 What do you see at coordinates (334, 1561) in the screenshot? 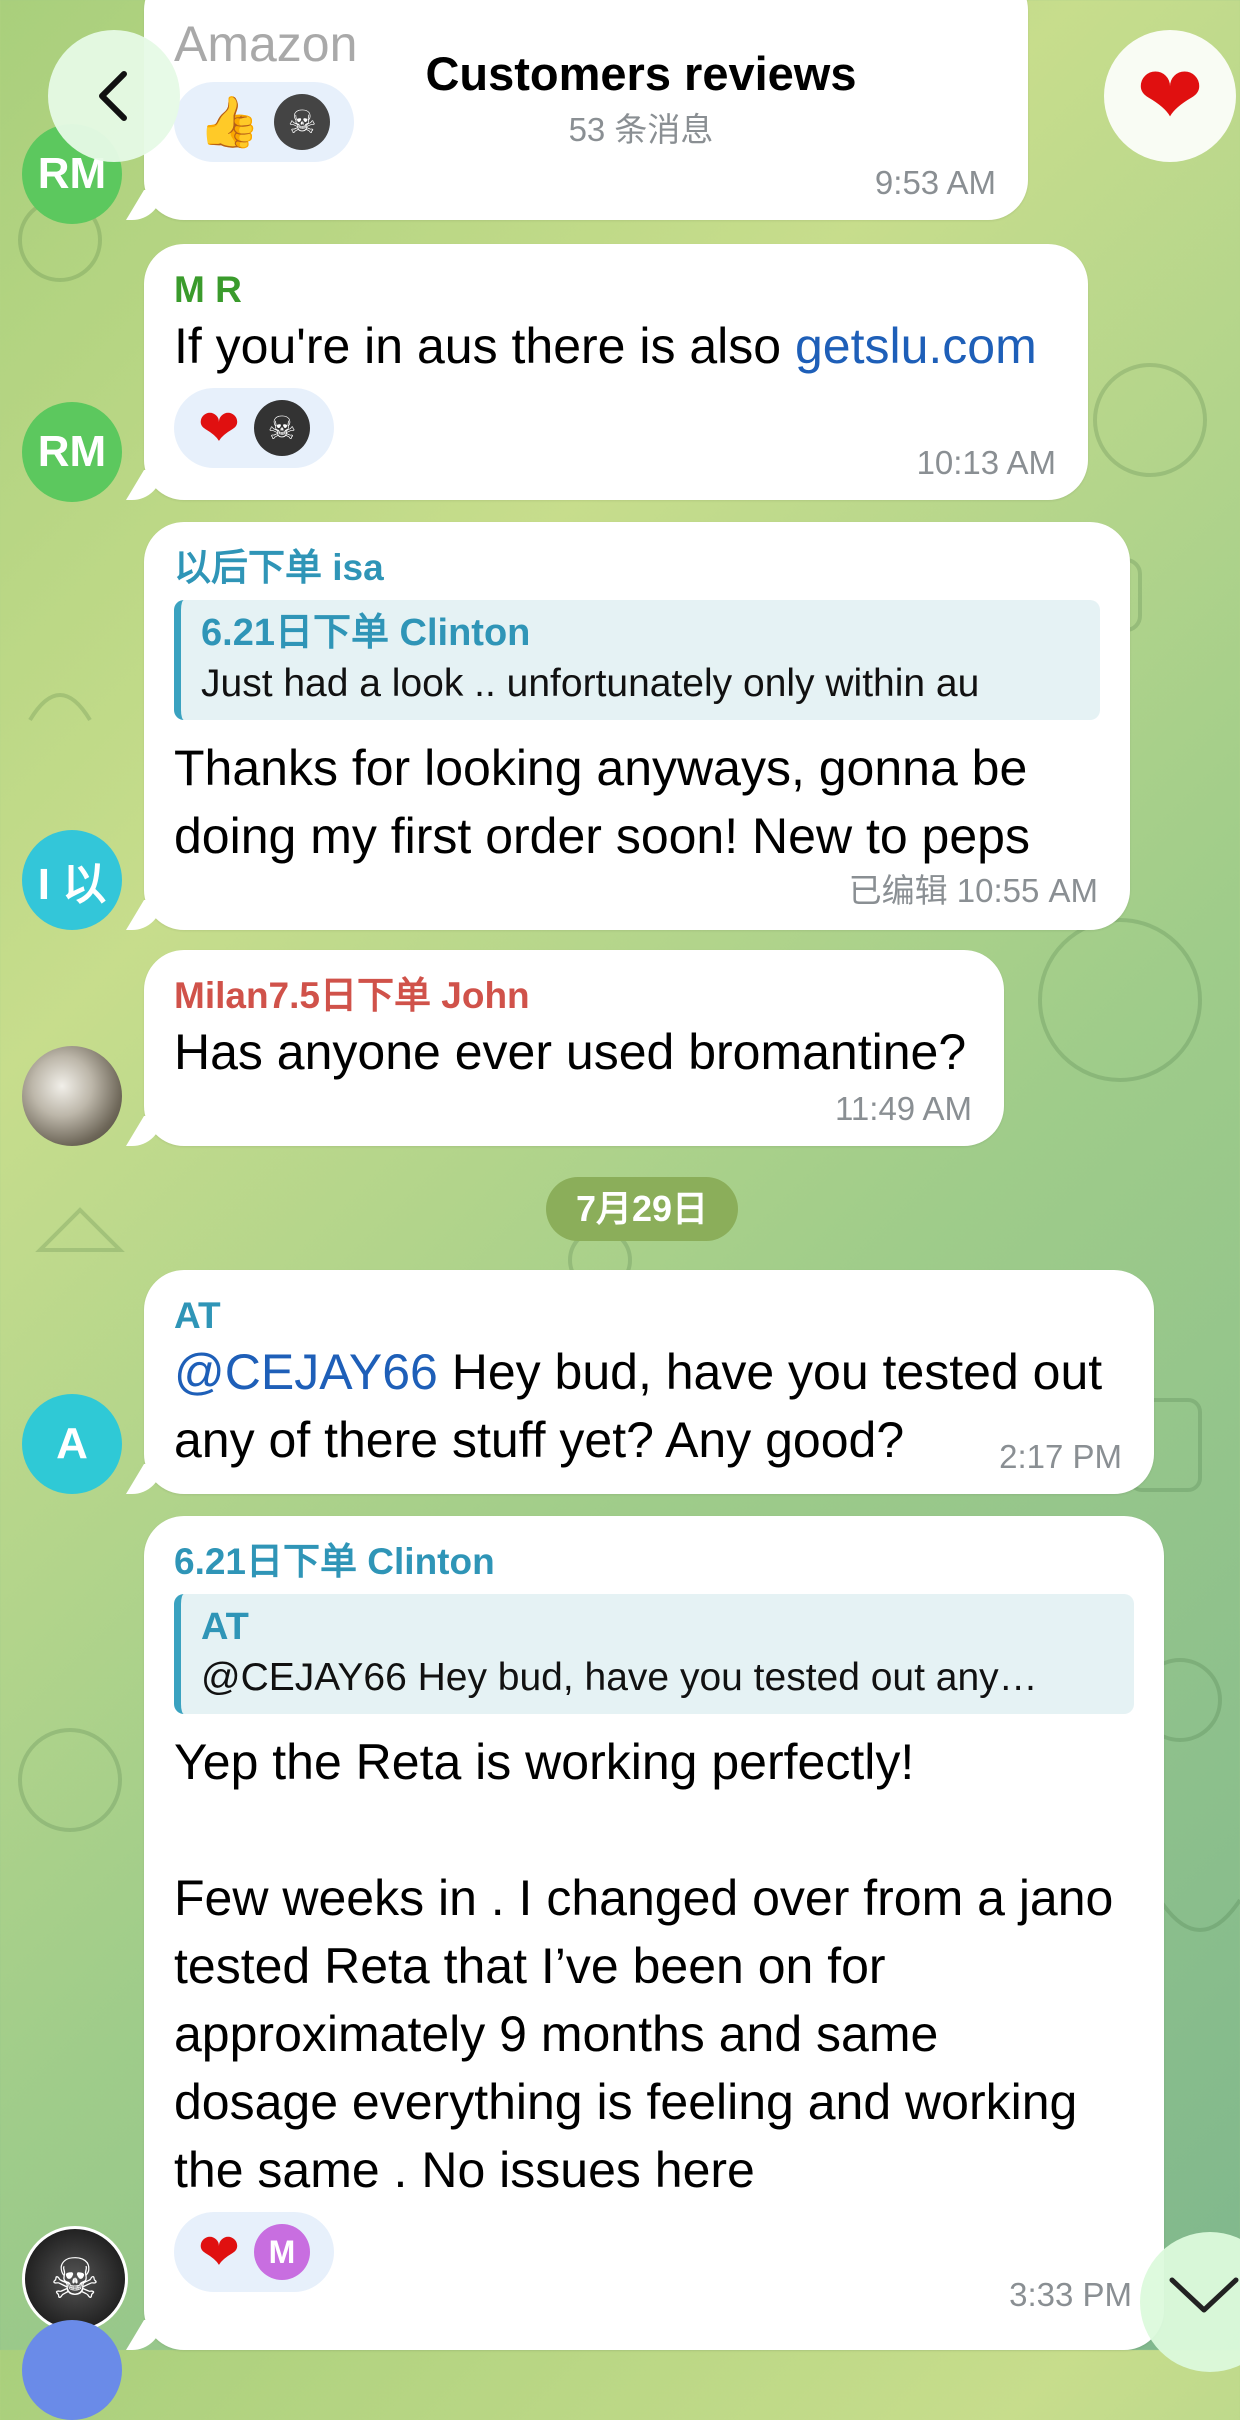
I see `sender-name: 6.21日下单 Clinton` at bounding box center [334, 1561].